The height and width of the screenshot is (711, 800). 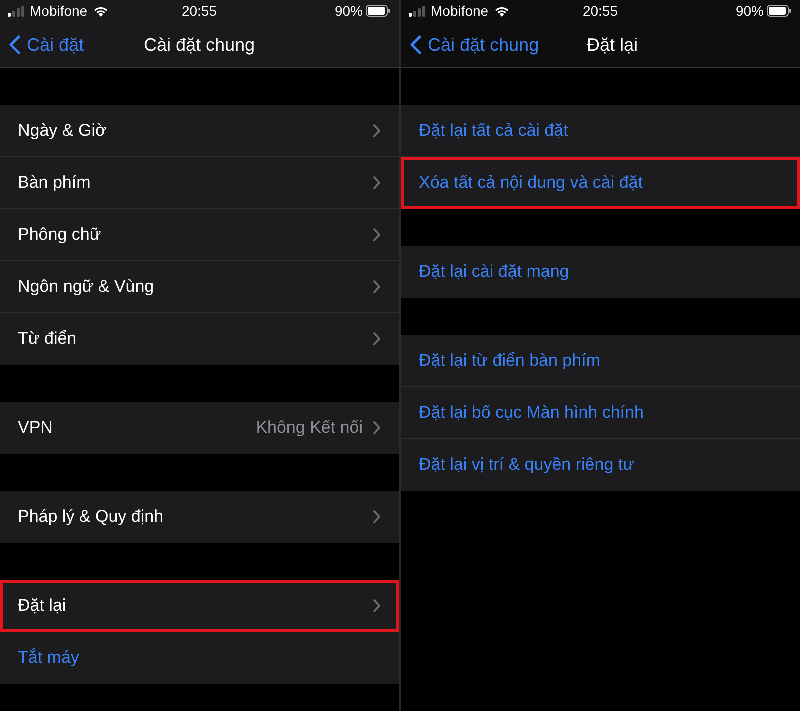 I want to click on back-button: Cài đặt, so click(x=42, y=45).